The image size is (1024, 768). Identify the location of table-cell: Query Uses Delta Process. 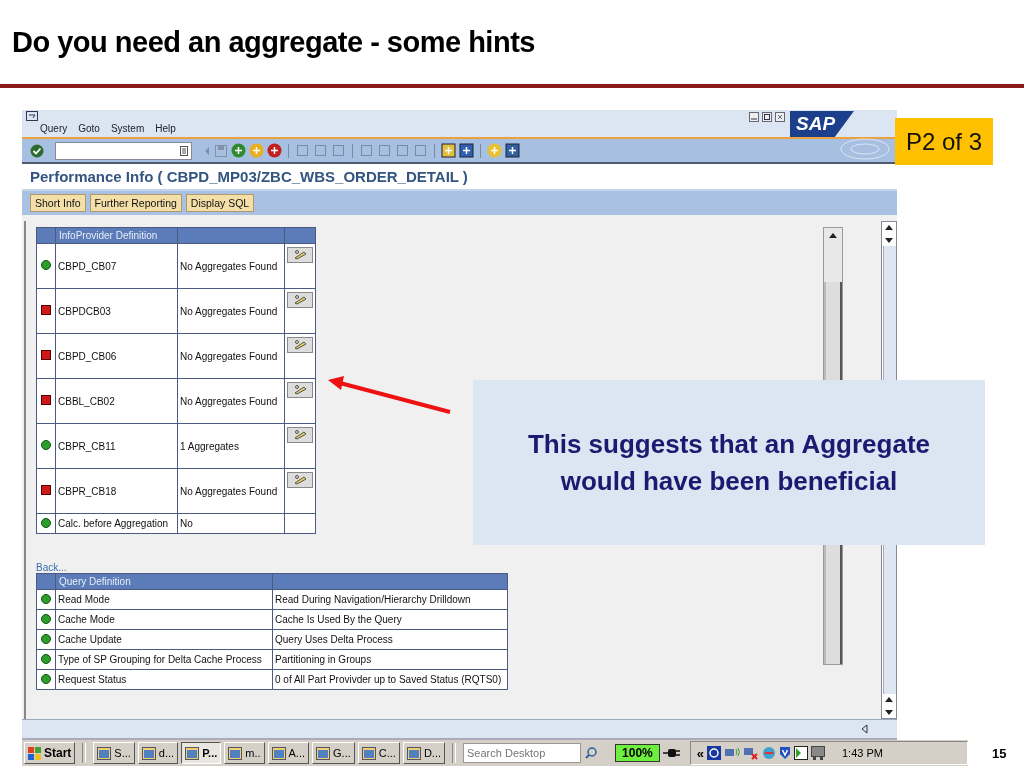
(390, 639).